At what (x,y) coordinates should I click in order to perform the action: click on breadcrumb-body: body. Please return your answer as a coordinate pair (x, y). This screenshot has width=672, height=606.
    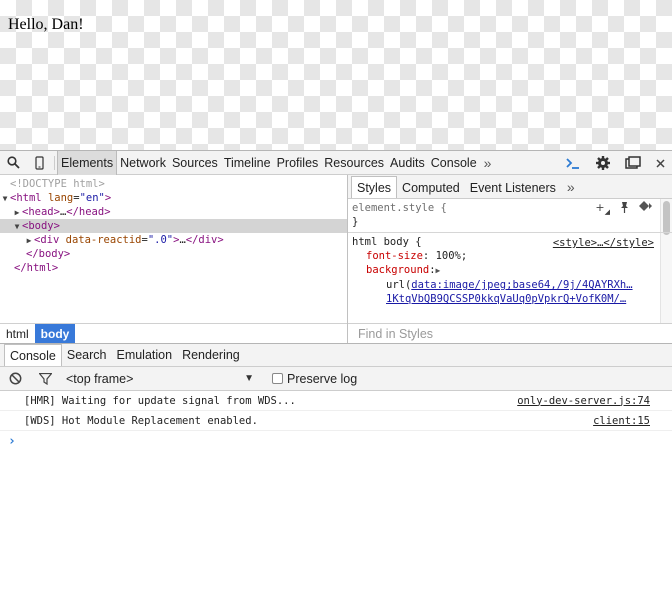
    Looking at the image, I should click on (55, 333).